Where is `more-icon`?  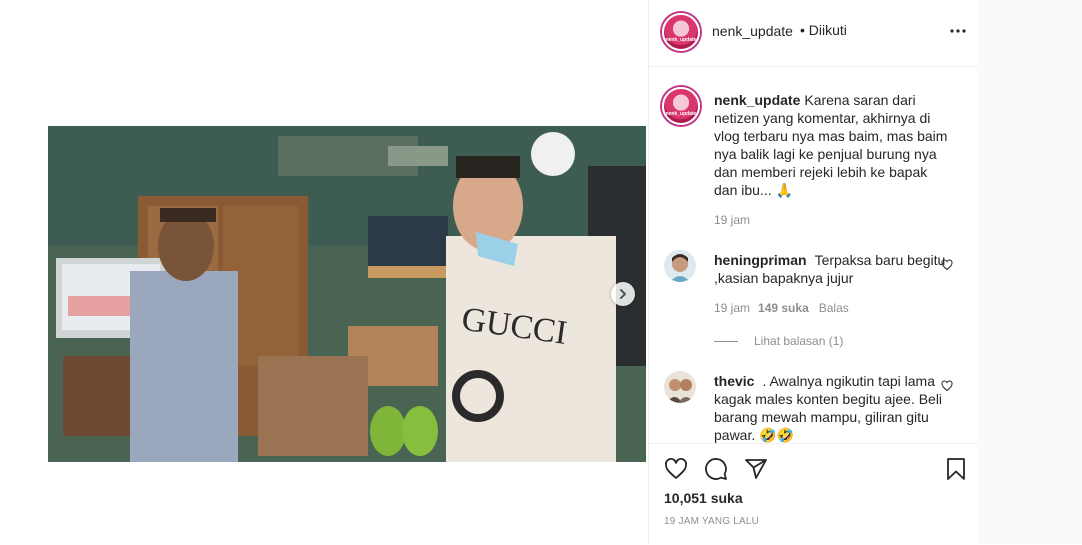 more-icon is located at coordinates (958, 31).